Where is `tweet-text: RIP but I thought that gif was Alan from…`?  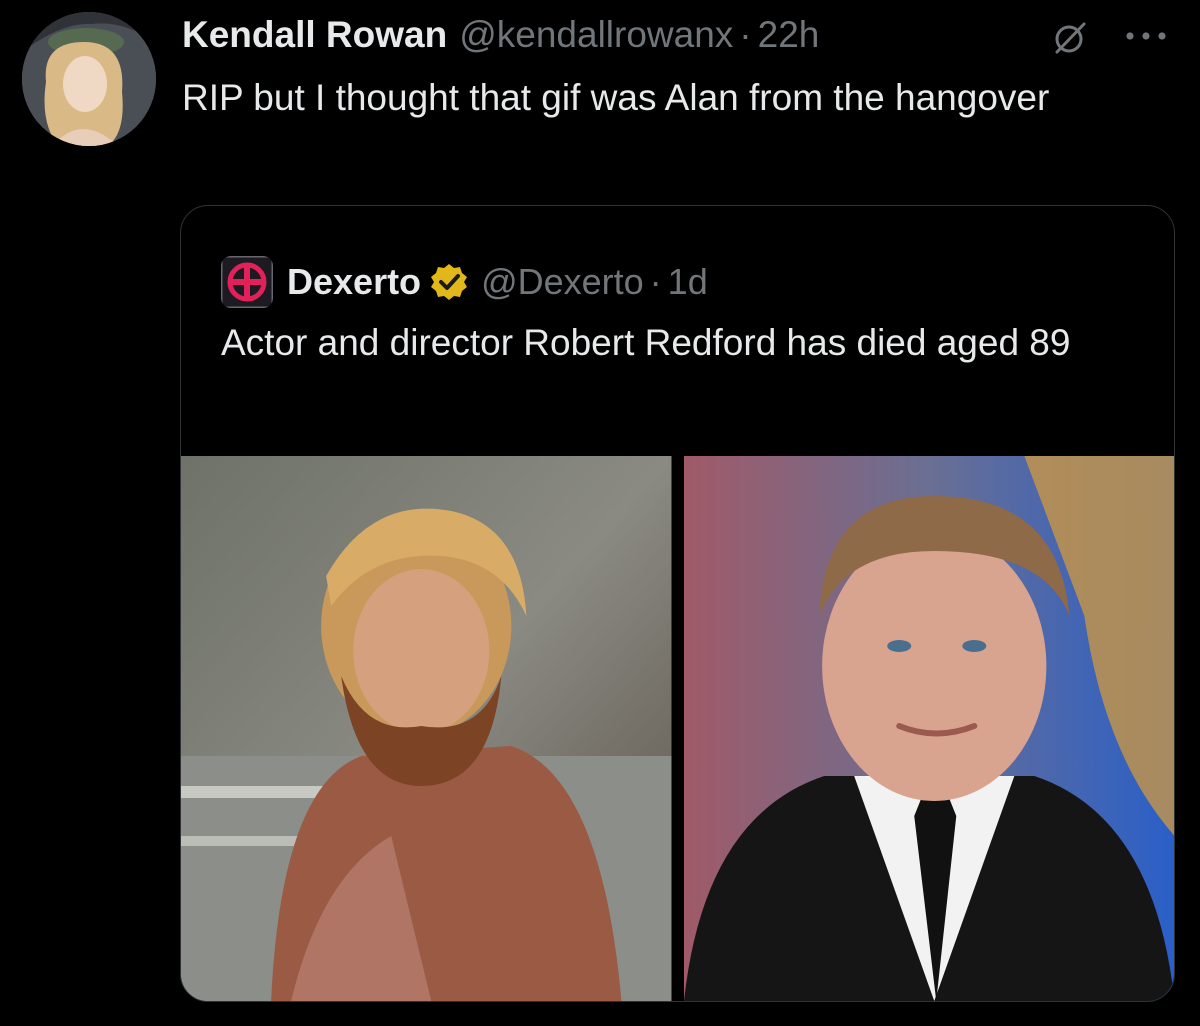
tweet-text: RIP but I thought that gif was Alan from… is located at coordinates (616, 97).